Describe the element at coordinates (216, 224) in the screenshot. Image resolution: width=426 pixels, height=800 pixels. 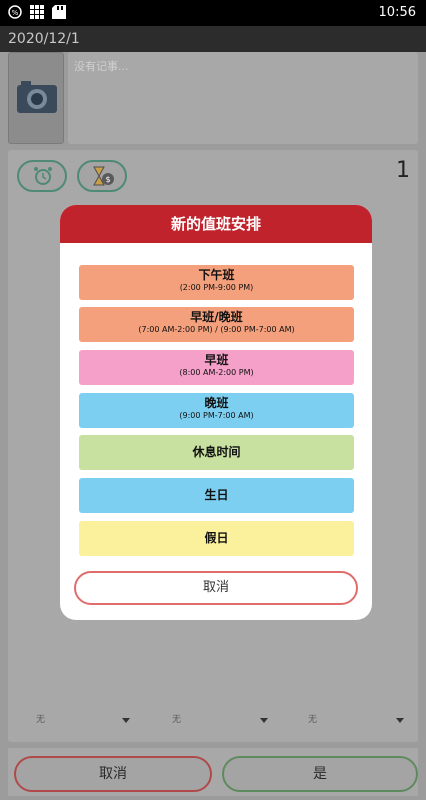
I see `dialog-title: 新的值班安排` at that location.